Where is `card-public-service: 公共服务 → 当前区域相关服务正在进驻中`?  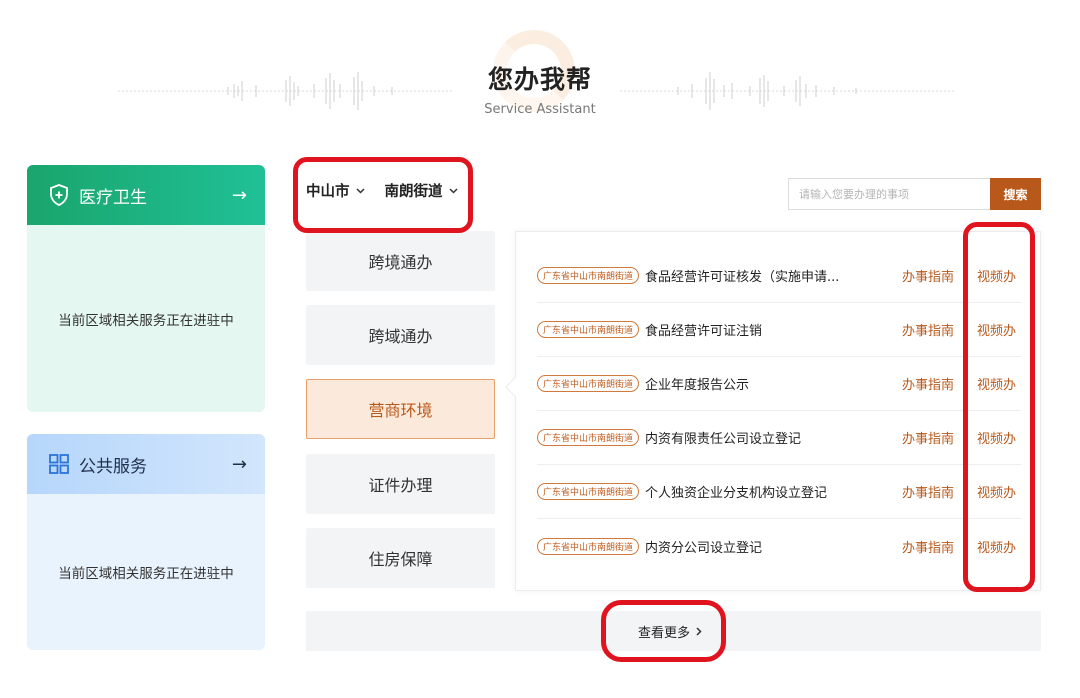 card-public-service: 公共服务 → 当前区域相关服务正在进驻中 is located at coordinates (146, 542).